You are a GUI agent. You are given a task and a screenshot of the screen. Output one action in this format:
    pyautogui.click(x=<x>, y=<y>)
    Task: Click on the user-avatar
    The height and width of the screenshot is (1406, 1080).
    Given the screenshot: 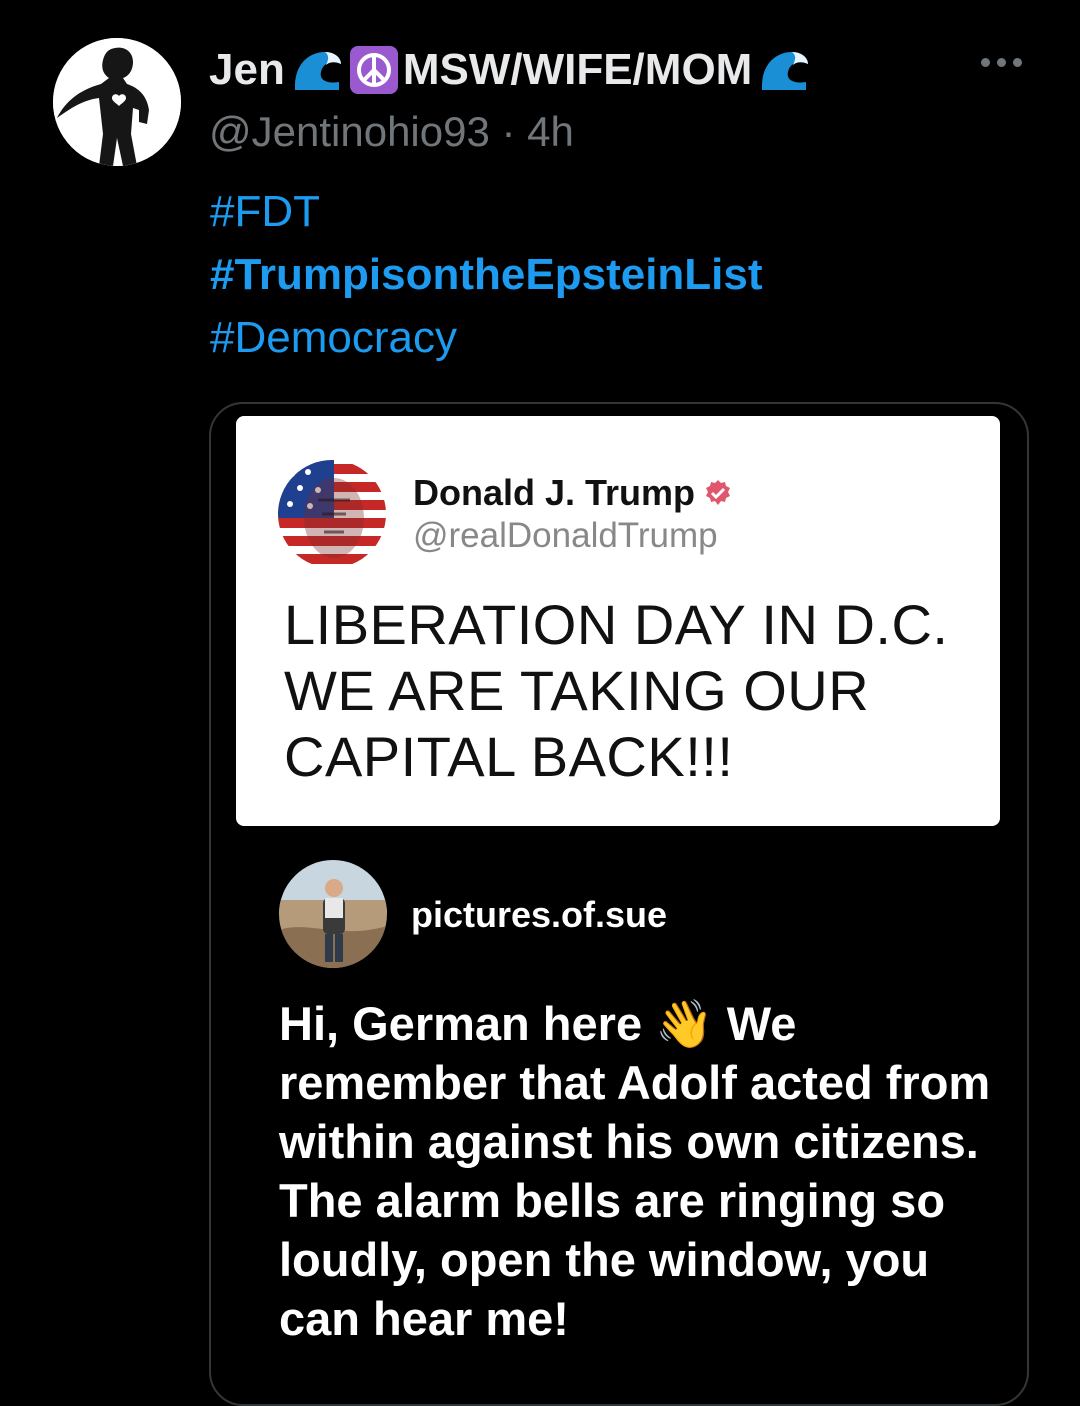 What is the action you would take?
    pyautogui.click(x=117, y=102)
    